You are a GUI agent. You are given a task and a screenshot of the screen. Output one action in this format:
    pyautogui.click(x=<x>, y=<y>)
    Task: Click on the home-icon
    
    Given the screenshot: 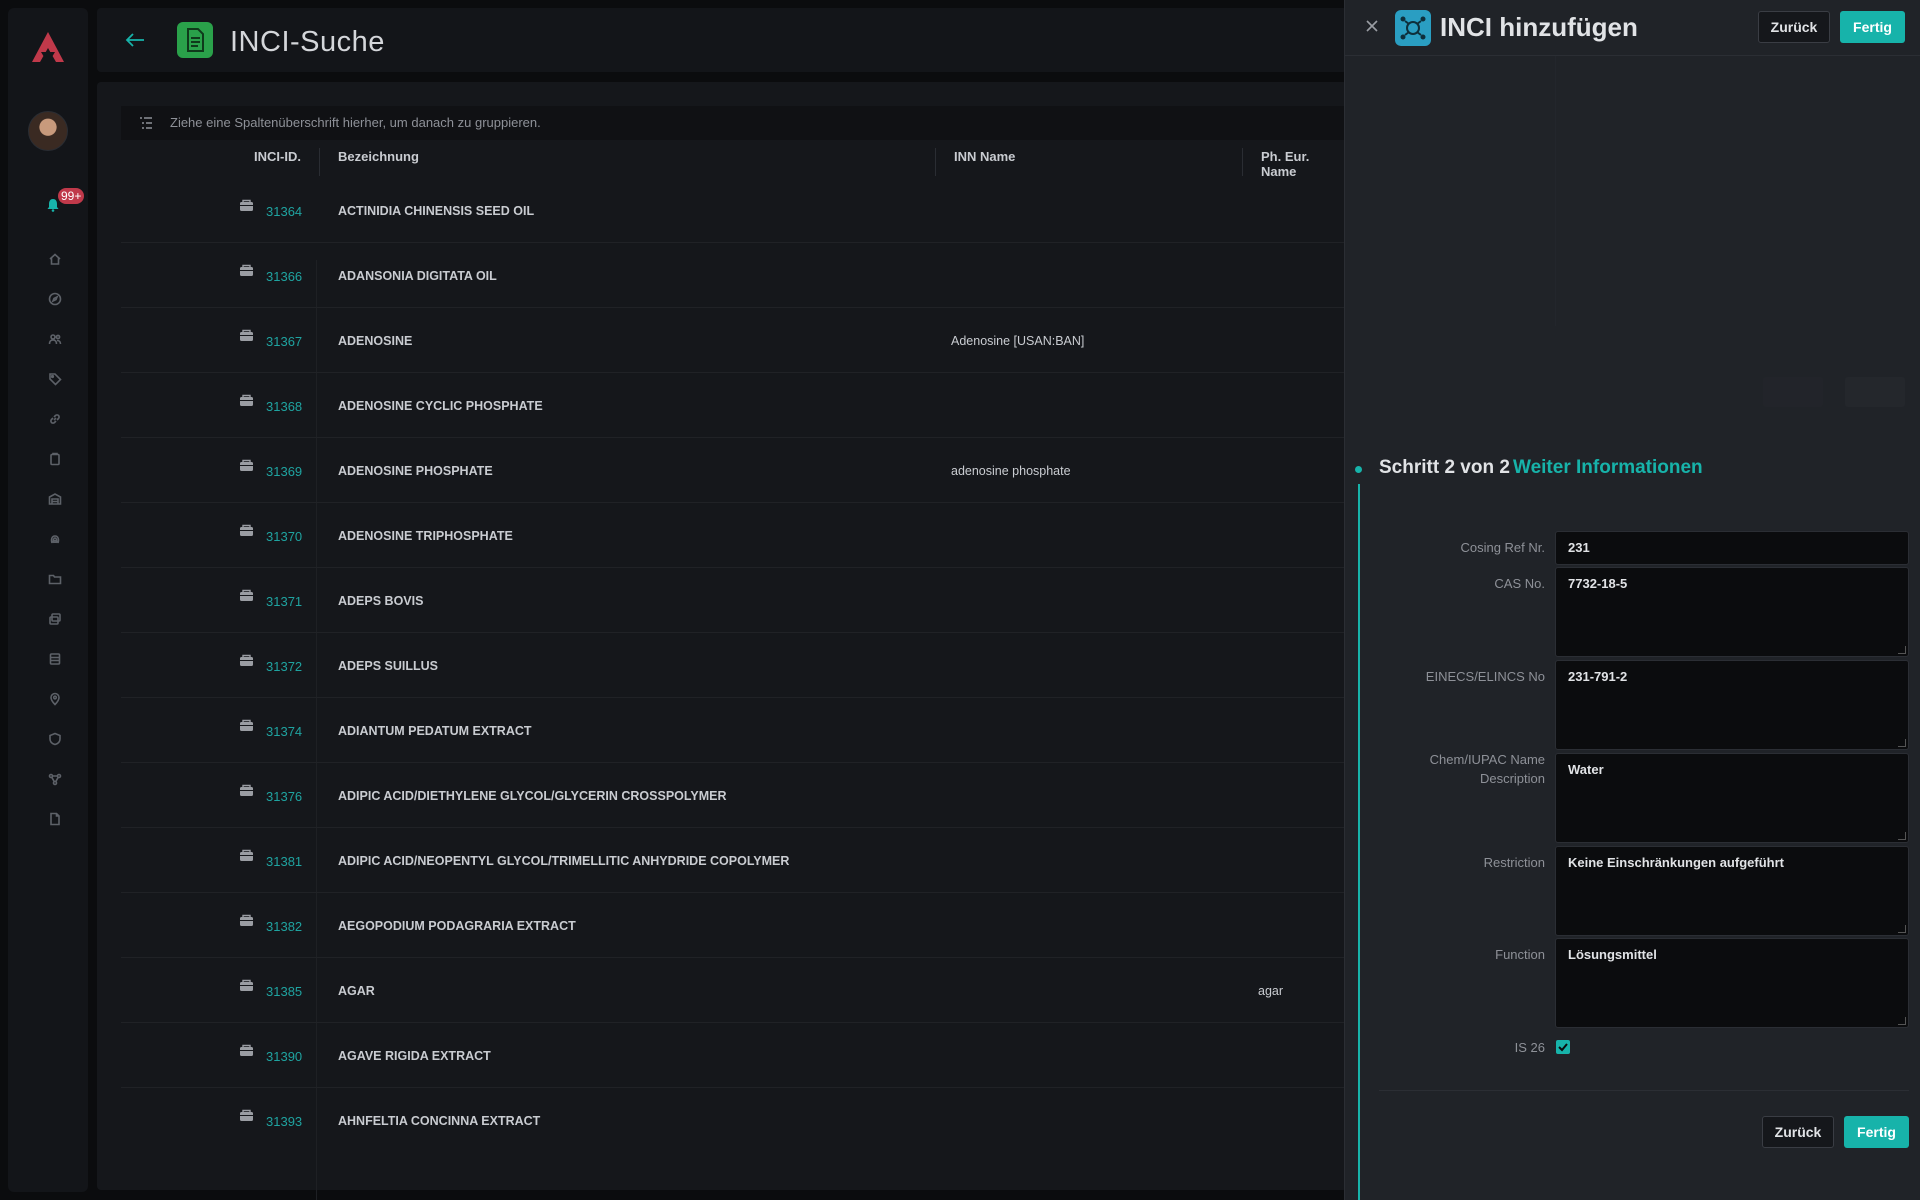 What is the action you would take?
    pyautogui.click(x=55, y=259)
    